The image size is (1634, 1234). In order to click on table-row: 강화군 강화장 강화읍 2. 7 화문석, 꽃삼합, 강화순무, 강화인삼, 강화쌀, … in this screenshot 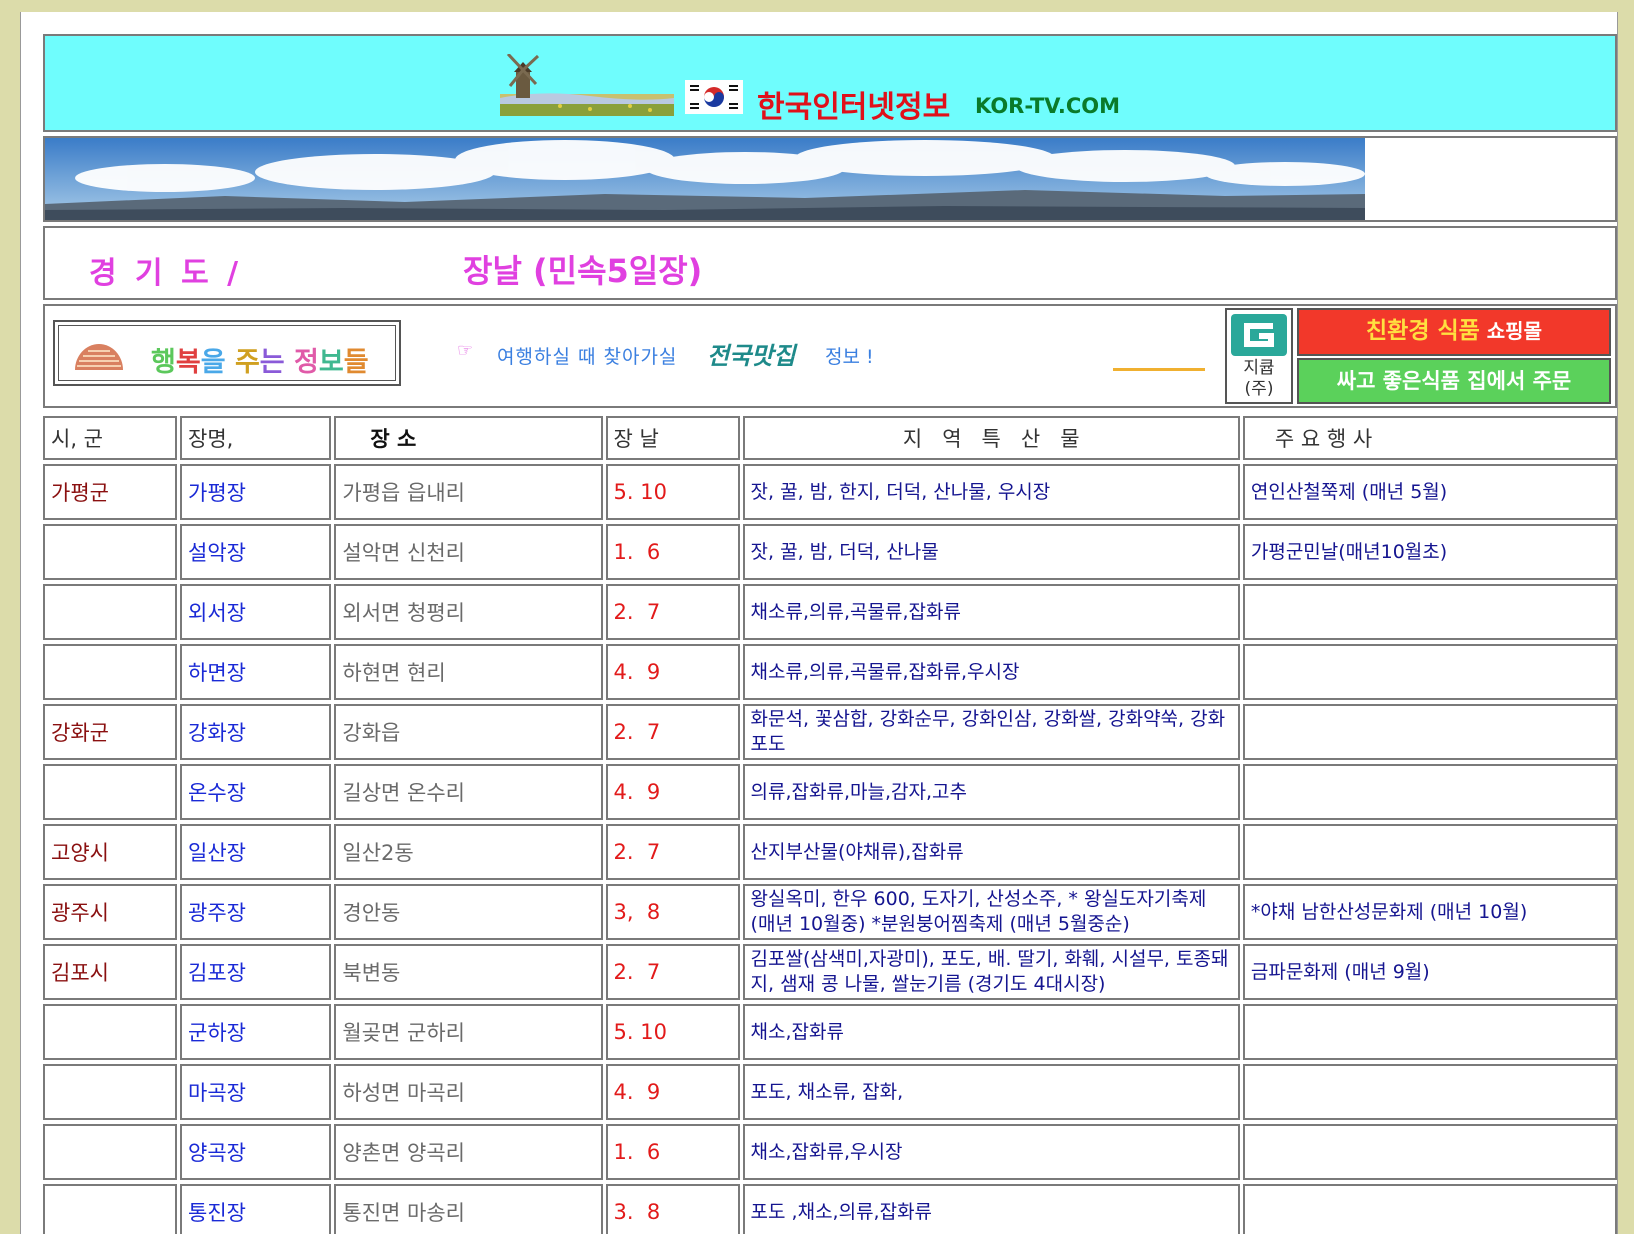, I will do `click(830, 732)`.